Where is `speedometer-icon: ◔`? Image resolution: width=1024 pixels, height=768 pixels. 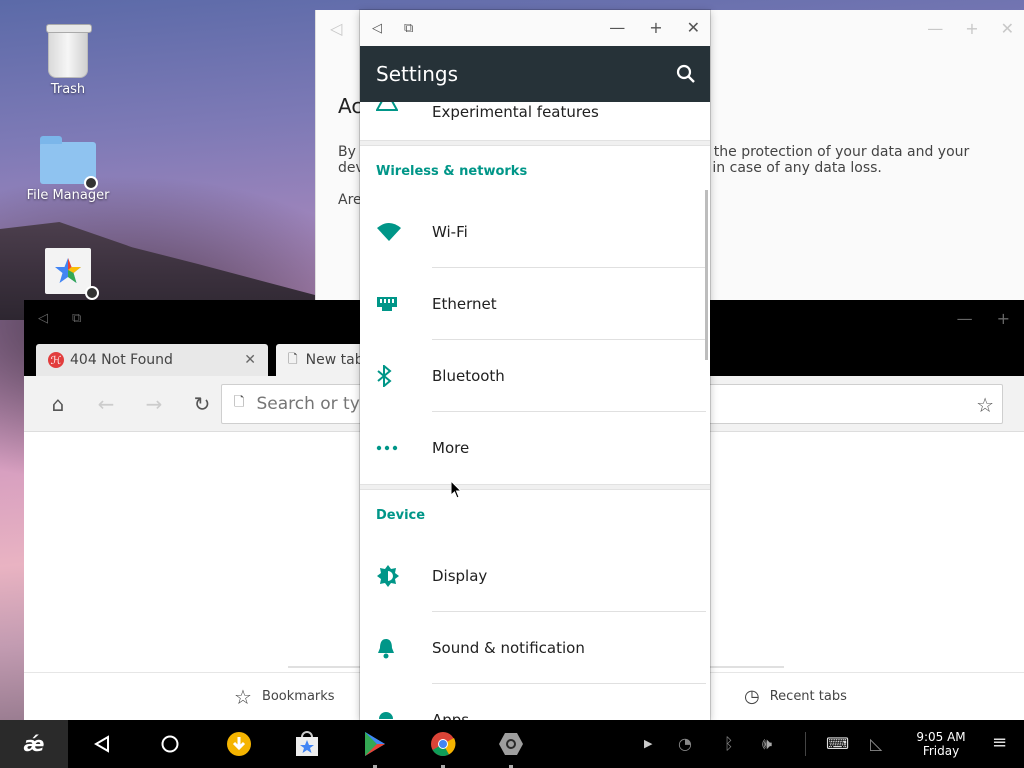 speedometer-icon: ◔ is located at coordinates (685, 743).